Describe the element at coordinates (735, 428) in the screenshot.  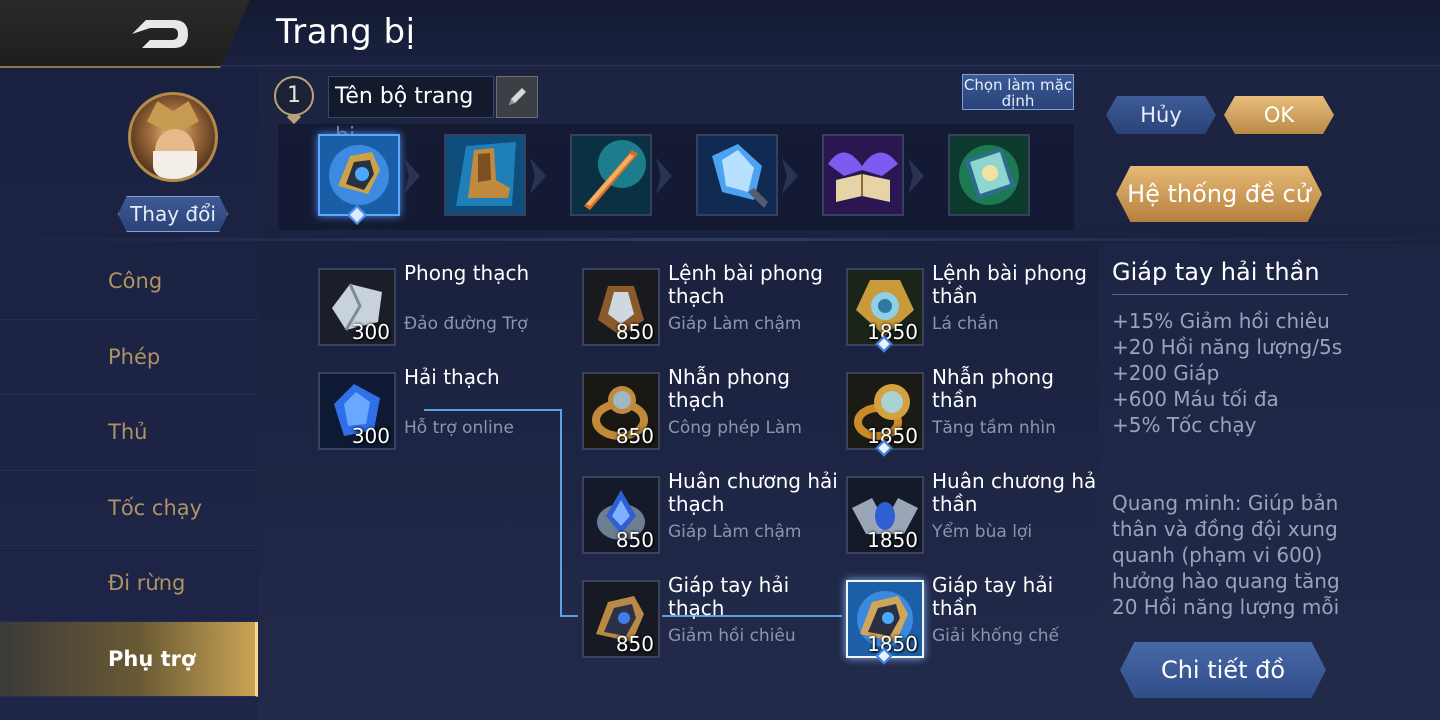
I see `item-description: Công phép Làm` at that location.